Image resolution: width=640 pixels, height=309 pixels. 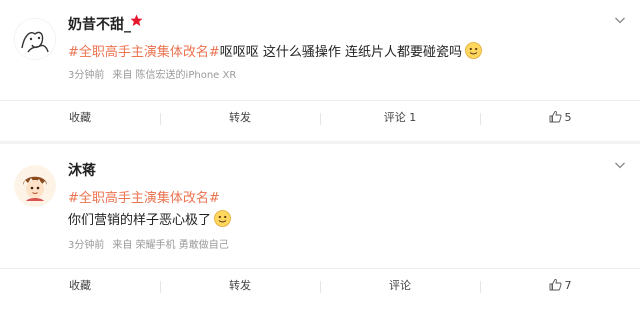 What do you see at coordinates (140, 220) in the screenshot?
I see `comment-body: 你们营销的样子恶心极了` at bounding box center [140, 220].